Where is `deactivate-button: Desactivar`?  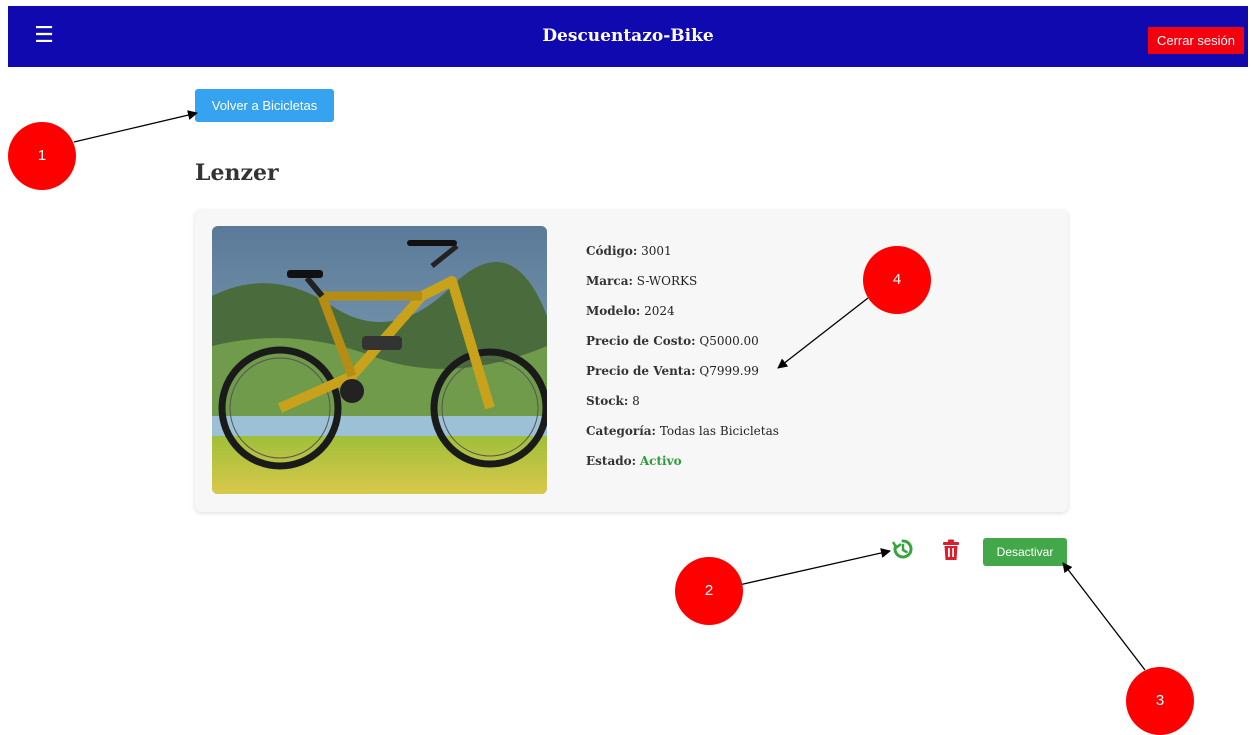 deactivate-button: Desactivar is located at coordinates (1025, 552).